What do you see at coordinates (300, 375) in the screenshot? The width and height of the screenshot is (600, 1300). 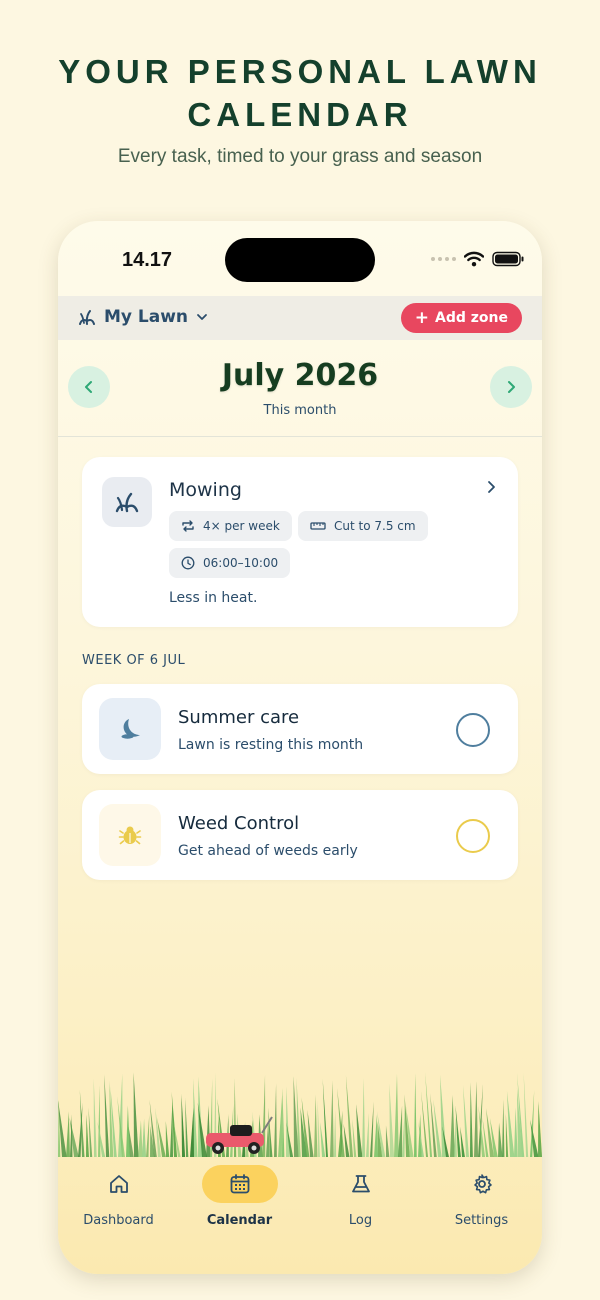 I see `month-title: July 2026` at bounding box center [300, 375].